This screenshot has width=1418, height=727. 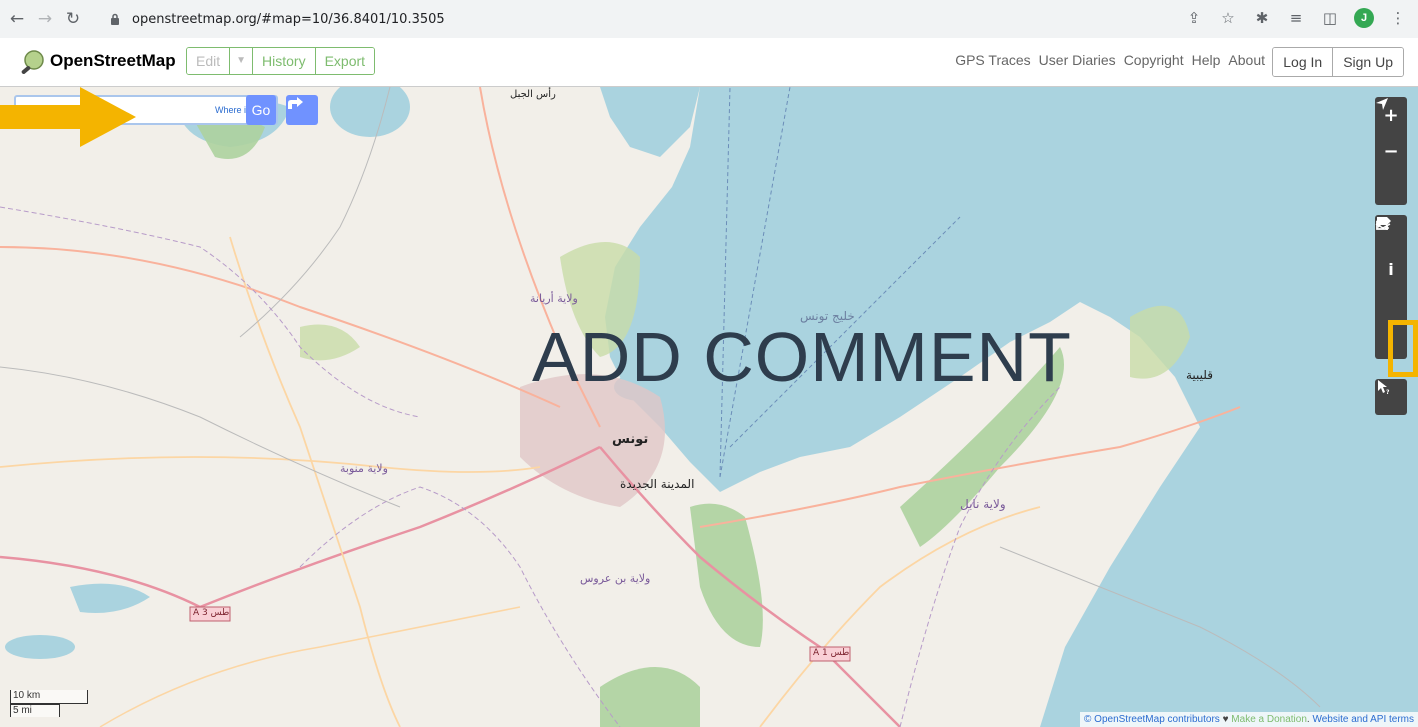 What do you see at coordinates (802, 357) in the screenshot?
I see `add-comment-callout: ADD COMMENT` at bounding box center [802, 357].